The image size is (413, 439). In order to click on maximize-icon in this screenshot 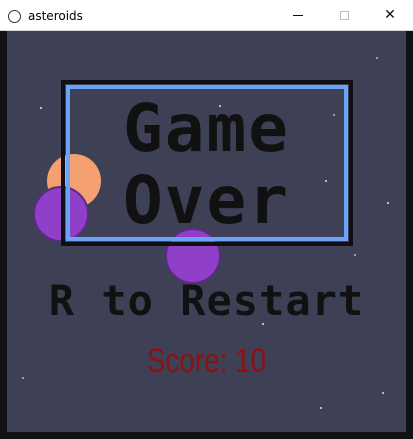, I will do `click(344, 15)`.